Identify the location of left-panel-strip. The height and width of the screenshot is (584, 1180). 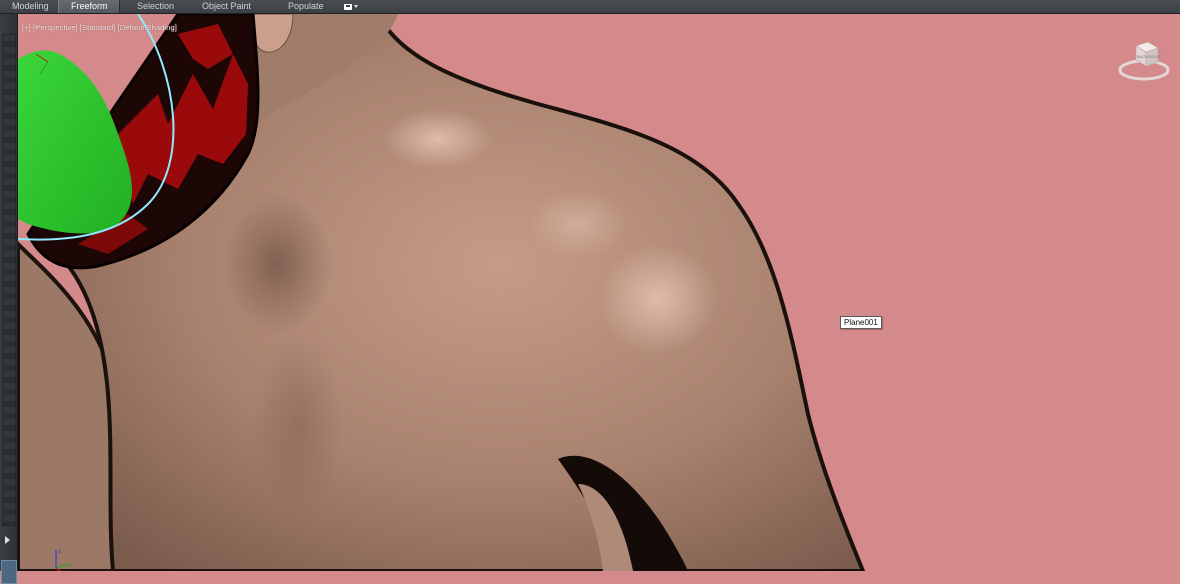
(9, 299).